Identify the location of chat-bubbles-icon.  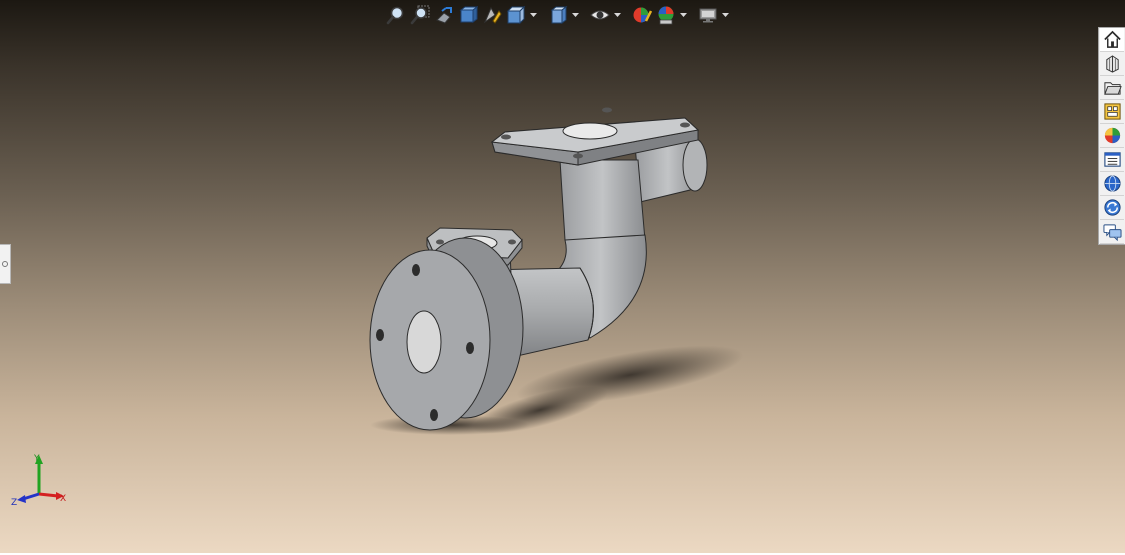
(1112, 232).